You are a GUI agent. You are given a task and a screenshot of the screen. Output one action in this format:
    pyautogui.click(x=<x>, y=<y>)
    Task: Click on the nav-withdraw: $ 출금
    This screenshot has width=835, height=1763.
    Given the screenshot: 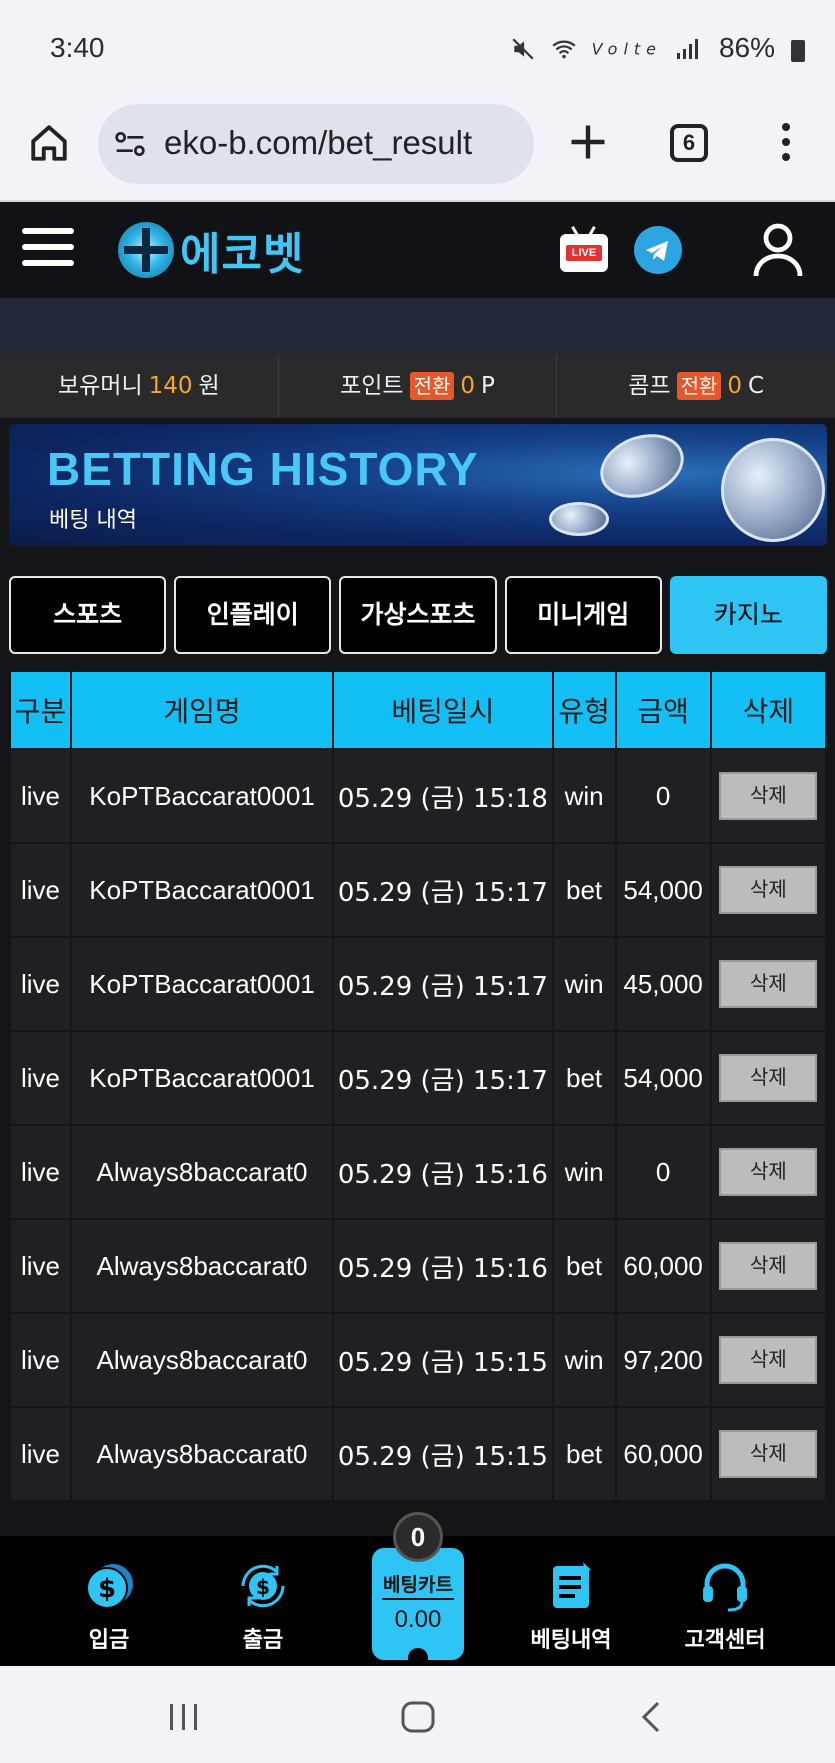 What is the action you would take?
    pyautogui.click(x=263, y=1601)
    